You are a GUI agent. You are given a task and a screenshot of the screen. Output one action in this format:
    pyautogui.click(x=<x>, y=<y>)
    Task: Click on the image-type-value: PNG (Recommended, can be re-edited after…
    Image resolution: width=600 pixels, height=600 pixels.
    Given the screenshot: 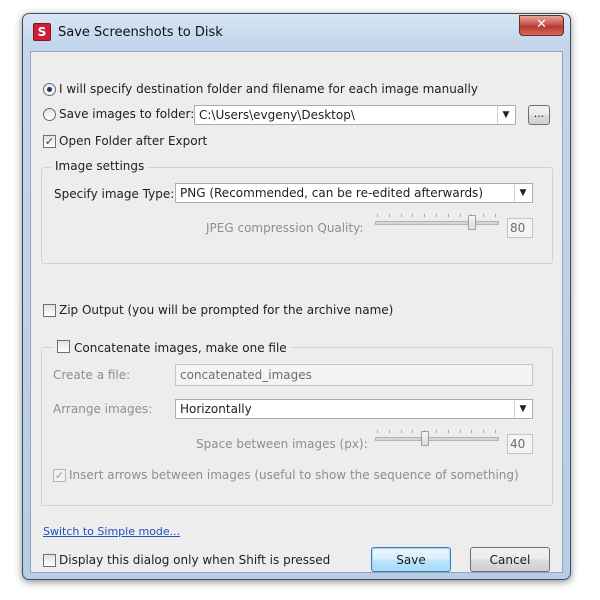 What is the action you would take?
    pyautogui.click(x=331, y=193)
    